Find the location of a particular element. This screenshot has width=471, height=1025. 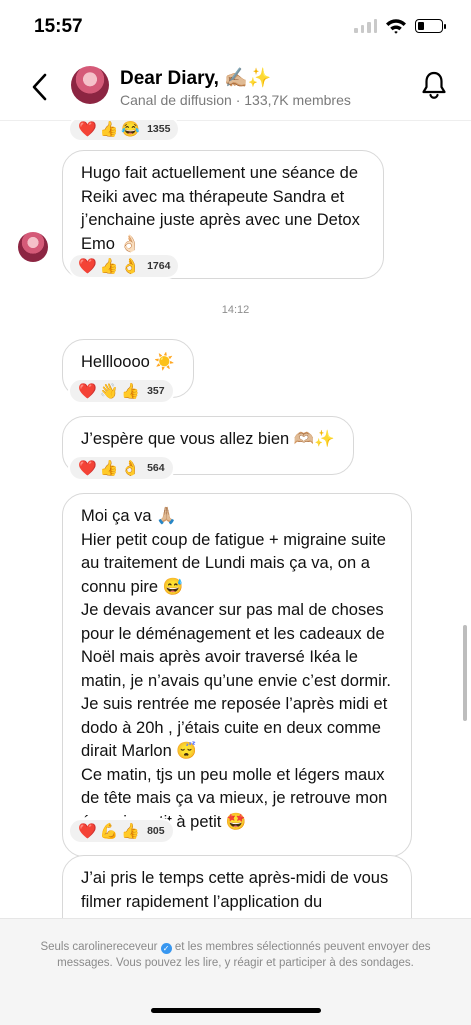

signal-icon is located at coordinates (365, 26).